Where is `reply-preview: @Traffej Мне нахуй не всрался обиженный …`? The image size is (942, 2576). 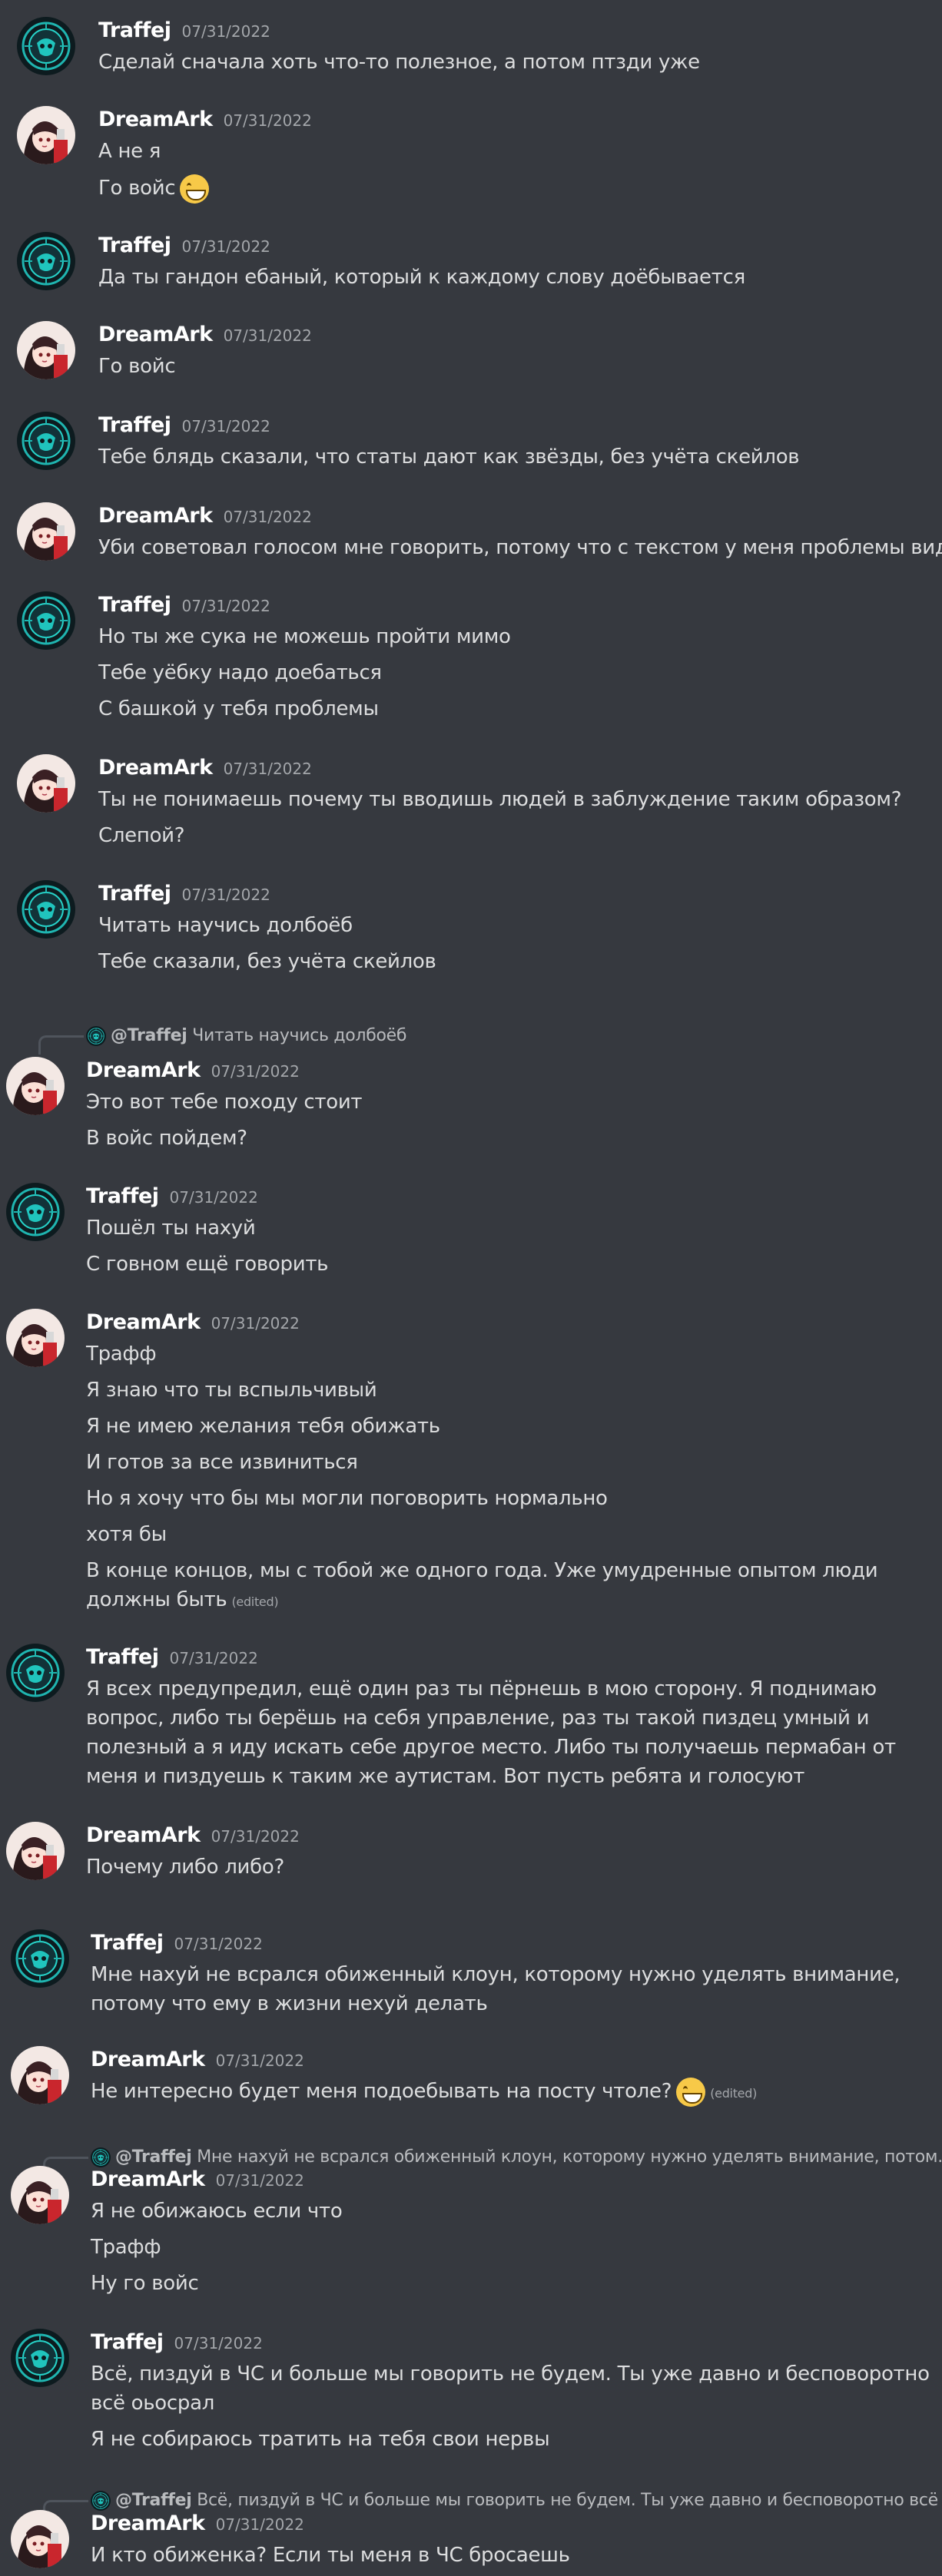
reply-preview: @Traffej Мне нахуй не всрался обиженный … is located at coordinates (516, 2157).